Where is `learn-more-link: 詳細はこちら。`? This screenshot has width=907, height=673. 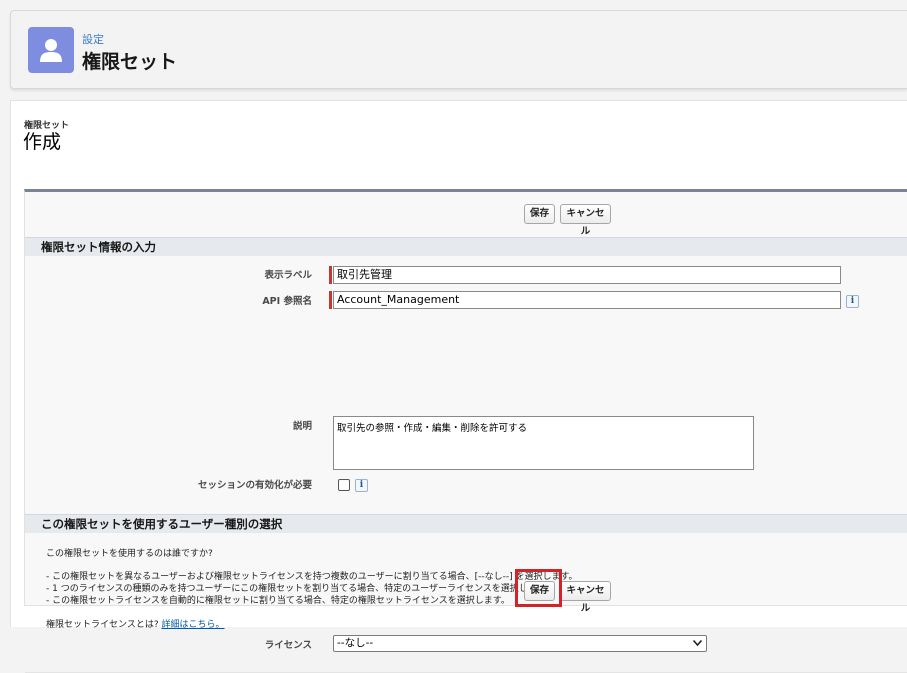 learn-more-link: 詳細はこちら。 is located at coordinates (192, 625).